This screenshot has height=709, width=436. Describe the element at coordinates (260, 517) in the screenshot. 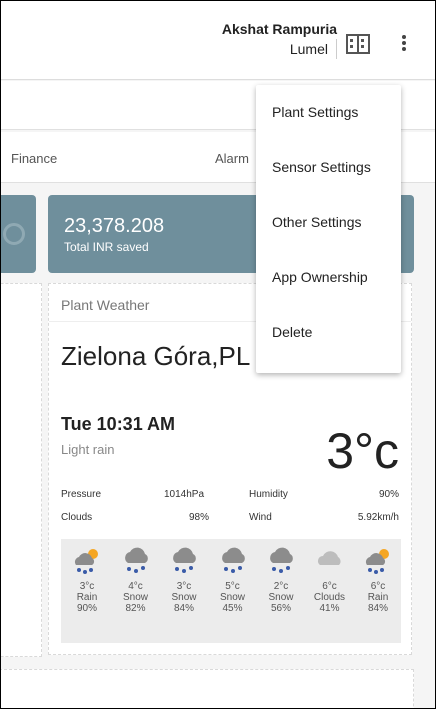

I see `wind-label: Wind` at that location.